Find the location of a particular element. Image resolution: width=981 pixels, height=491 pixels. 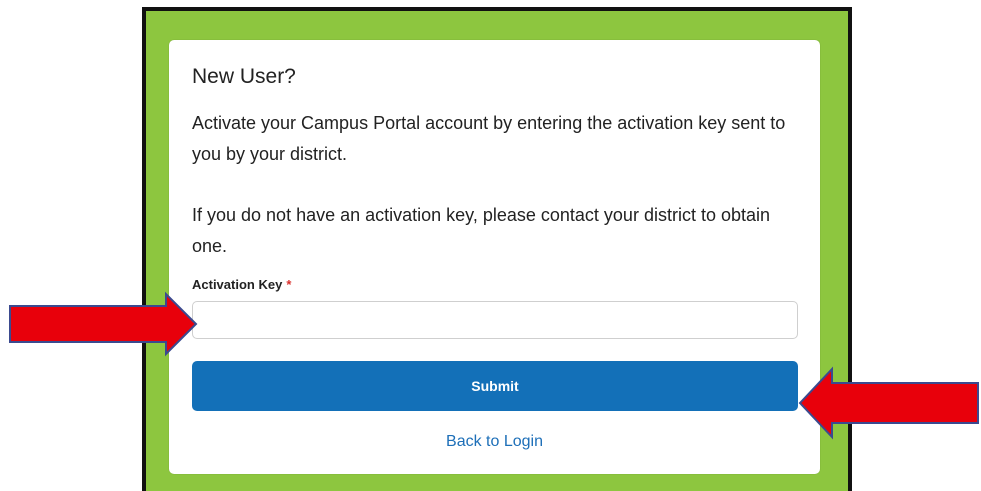

back-to-login-link: Back to Login is located at coordinates (494, 442).